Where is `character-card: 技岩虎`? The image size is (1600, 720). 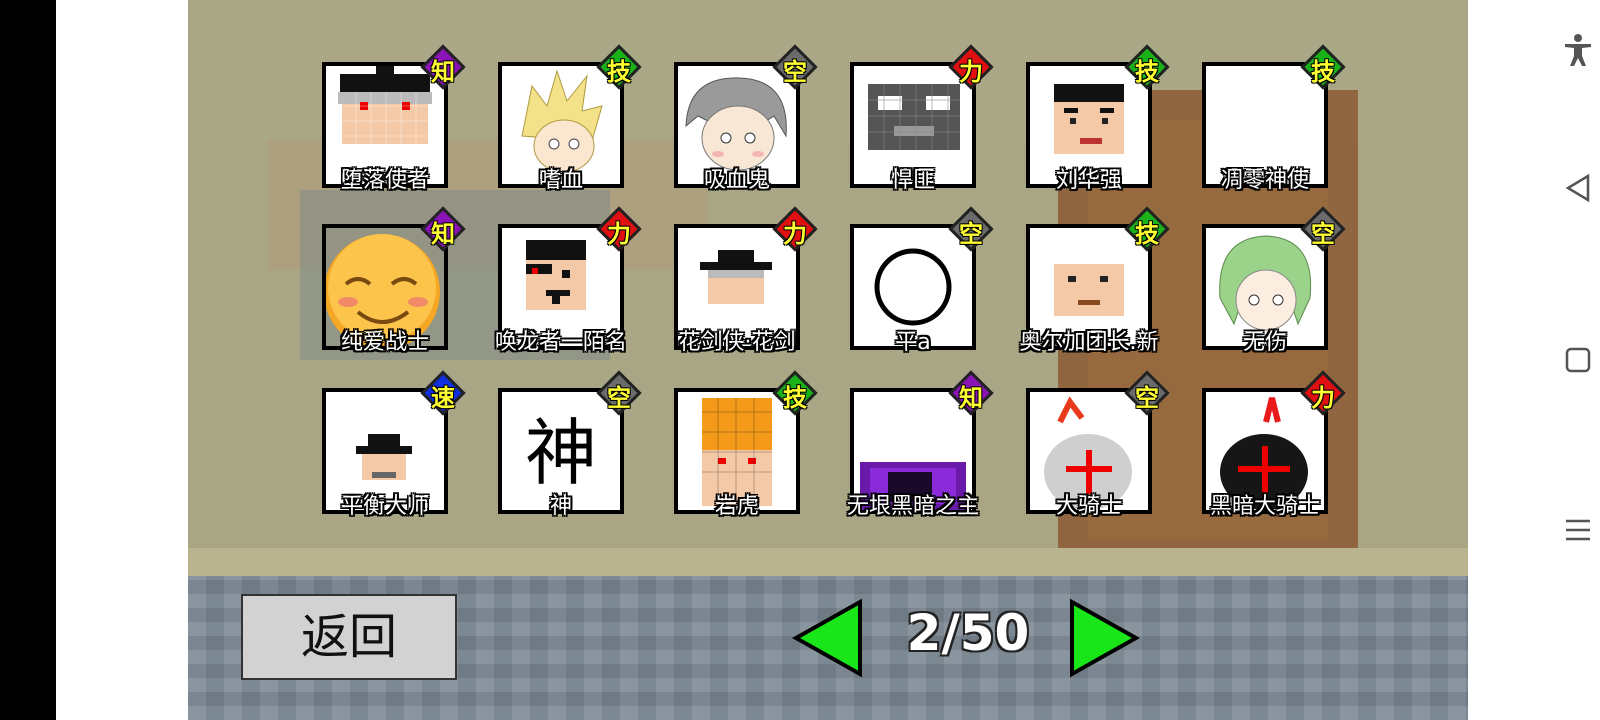
character-card: 技岩虎 is located at coordinates (746, 444).